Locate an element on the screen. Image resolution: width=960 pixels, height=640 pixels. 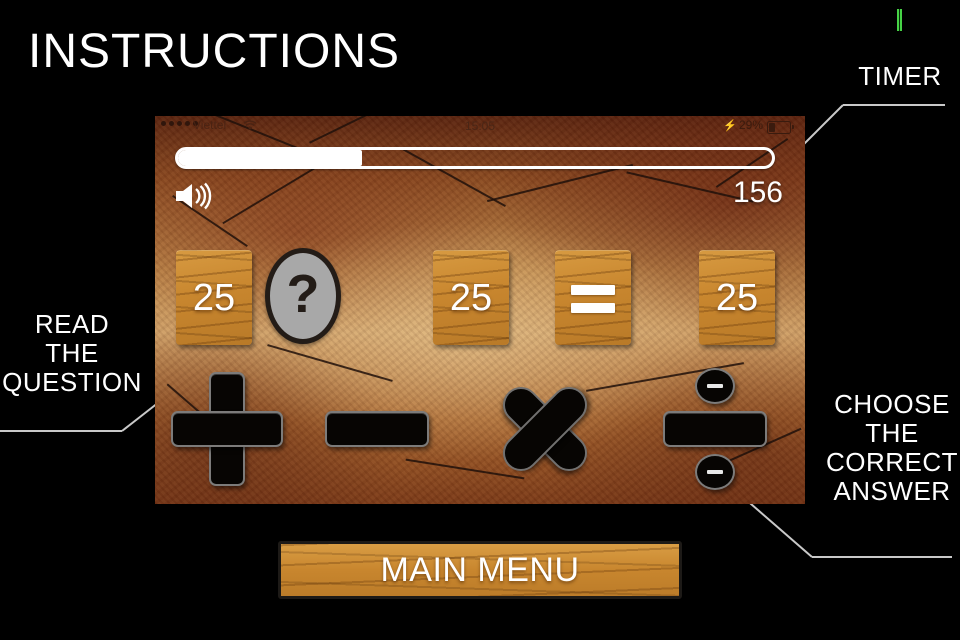
annotation-read-line2: THE is located at coordinates (72, 353).